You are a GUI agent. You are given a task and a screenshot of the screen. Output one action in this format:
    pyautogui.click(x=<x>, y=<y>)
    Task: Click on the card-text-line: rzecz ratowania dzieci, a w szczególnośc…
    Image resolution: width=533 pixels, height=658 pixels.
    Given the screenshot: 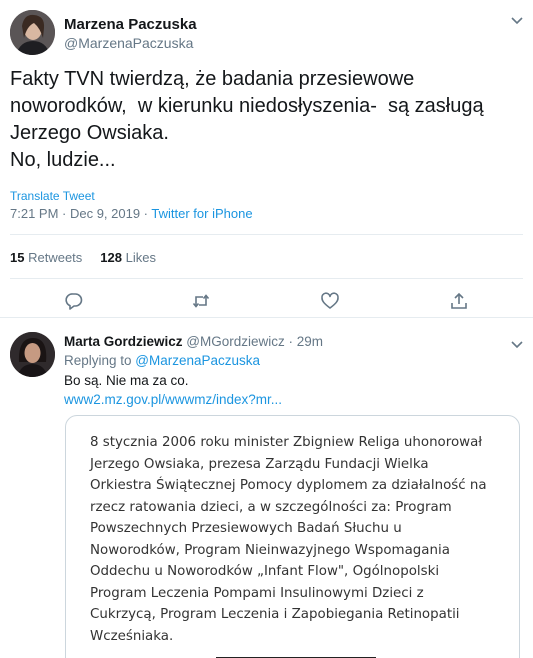 What is the action you would take?
    pyautogui.click(x=271, y=507)
    